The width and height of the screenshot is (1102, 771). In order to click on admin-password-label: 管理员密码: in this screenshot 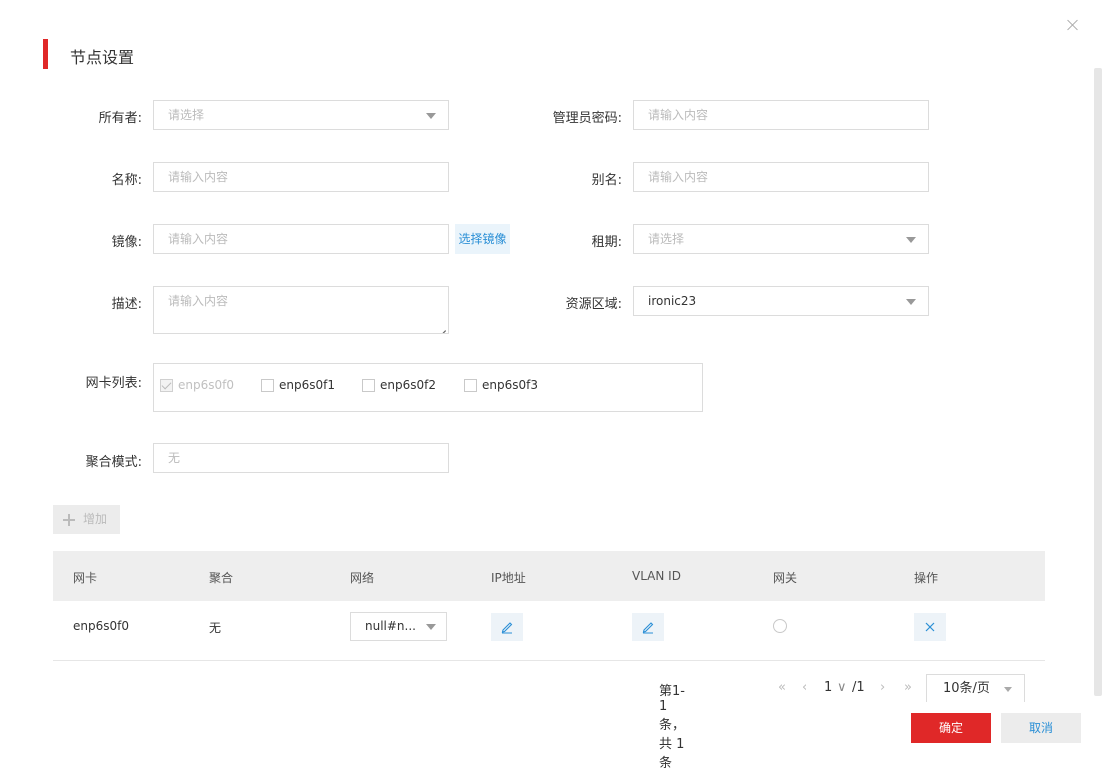, I will do `click(587, 118)`.